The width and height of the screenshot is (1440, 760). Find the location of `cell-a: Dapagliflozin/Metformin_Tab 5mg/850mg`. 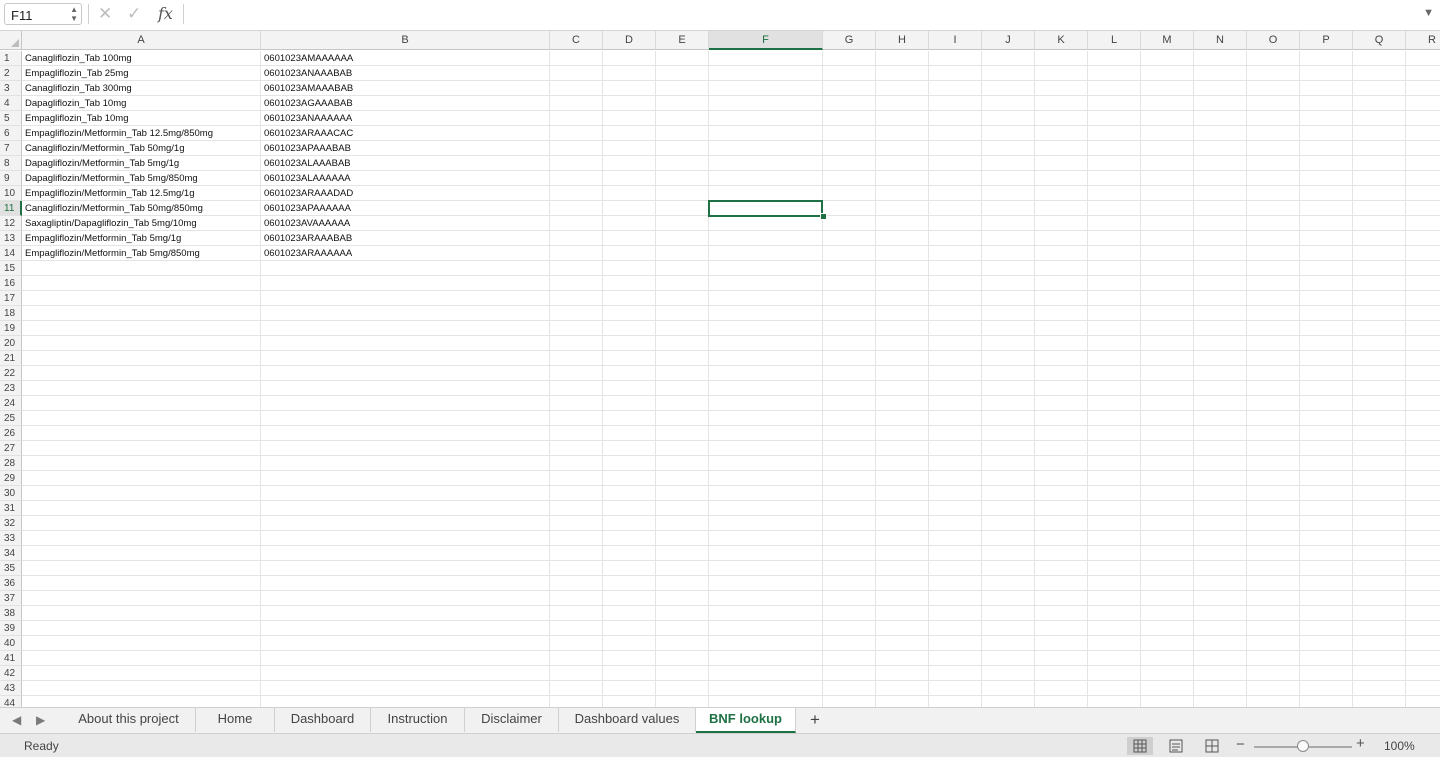

cell-a: Dapagliflozin/Metformin_Tab 5mg/850mg is located at coordinates (141, 178).